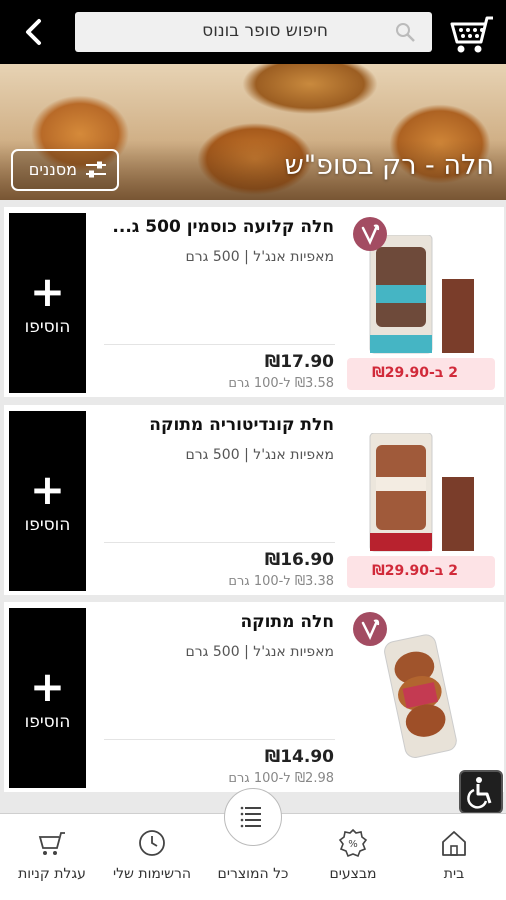  Describe the element at coordinates (152, 843) in the screenshot. I see `clock-icon` at that location.